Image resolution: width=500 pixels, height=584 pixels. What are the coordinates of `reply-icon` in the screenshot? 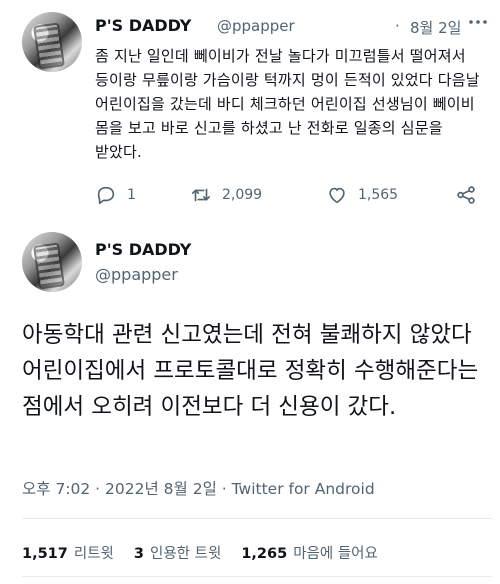 It's located at (106, 195).